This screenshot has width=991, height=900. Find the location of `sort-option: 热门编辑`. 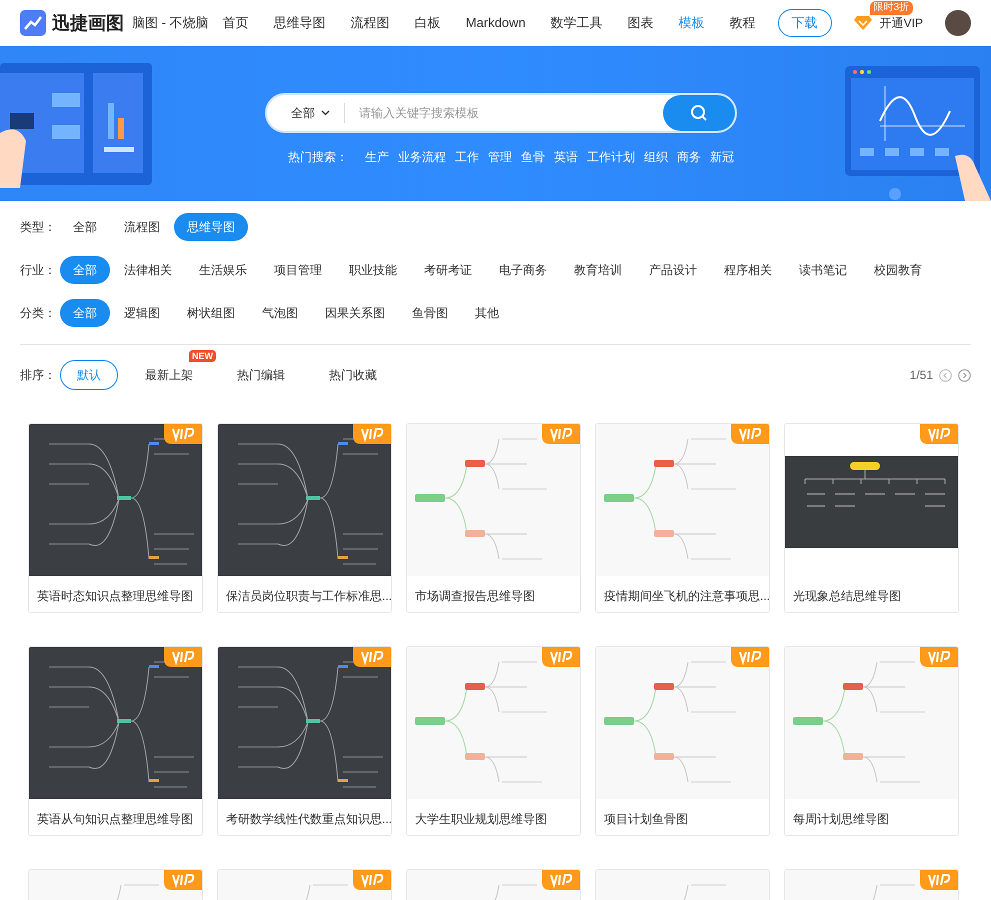

sort-option: 热门编辑 is located at coordinates (261, 375).